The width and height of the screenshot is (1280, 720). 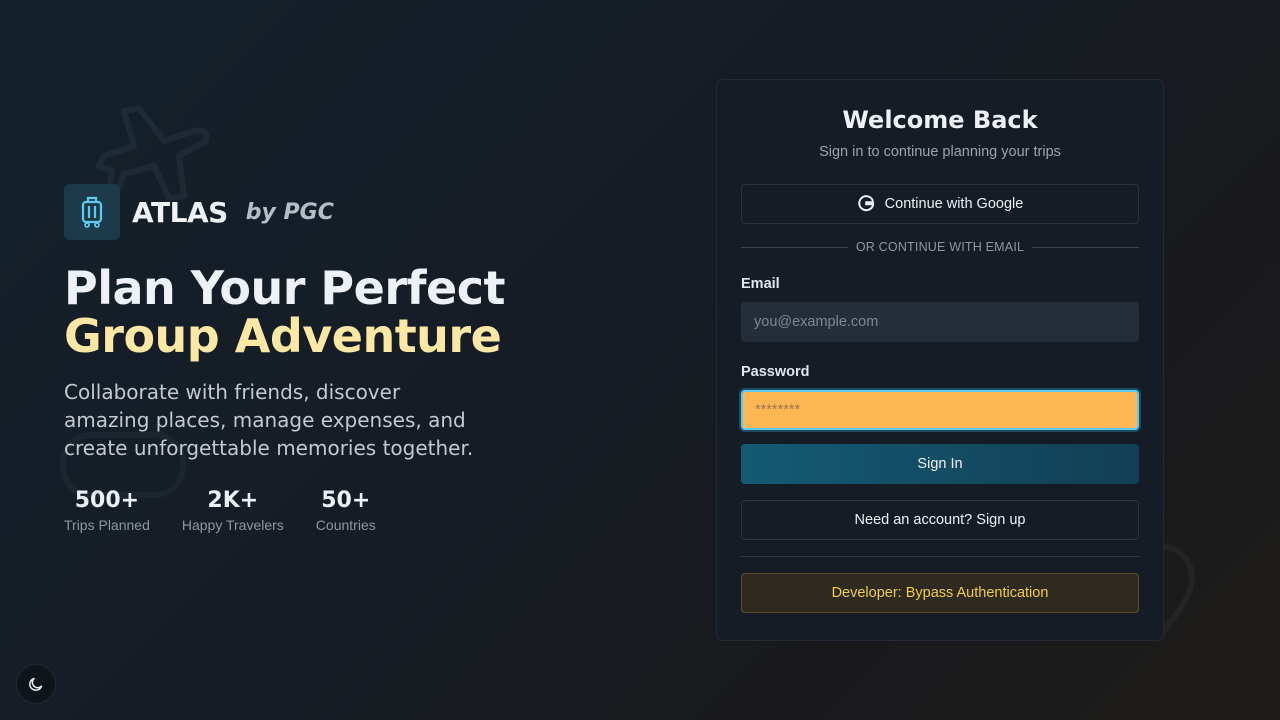 I want to click on brand-byline: by PGC, so click(x=289, y=212).